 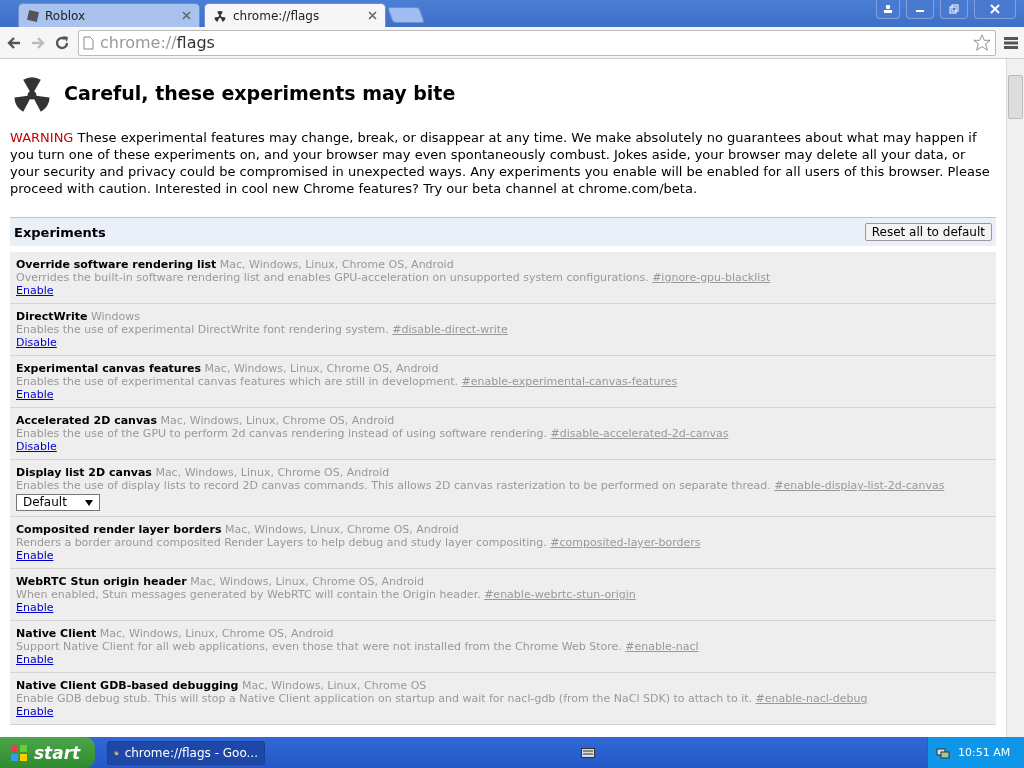 I want to click on experiment-title: Native Client Mac, Windows, Linux, Chrome OS, Android, so click(x=175, y=633).